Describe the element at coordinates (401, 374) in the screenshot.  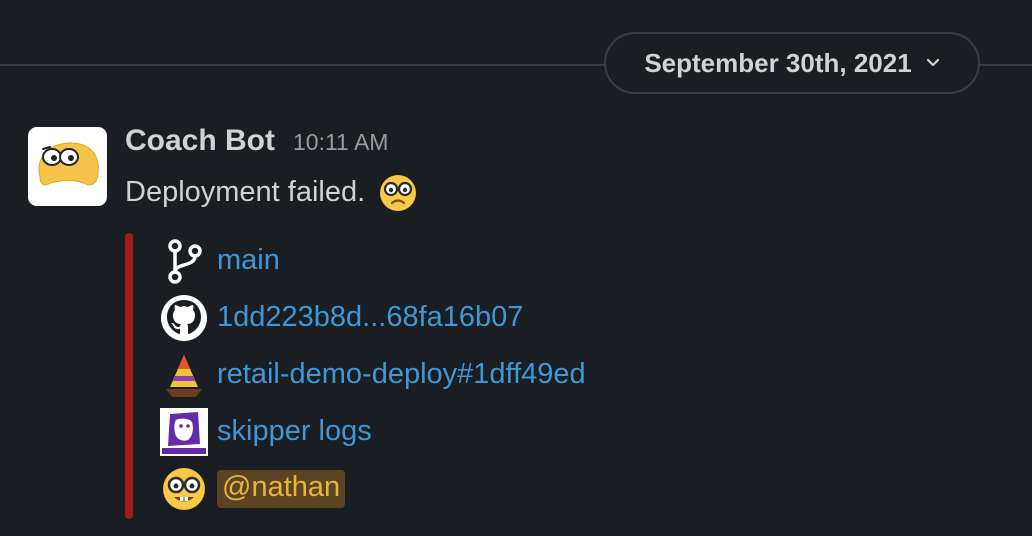
I see `deploy-link: retail-demo-deploy#1dff49ed` at that location.